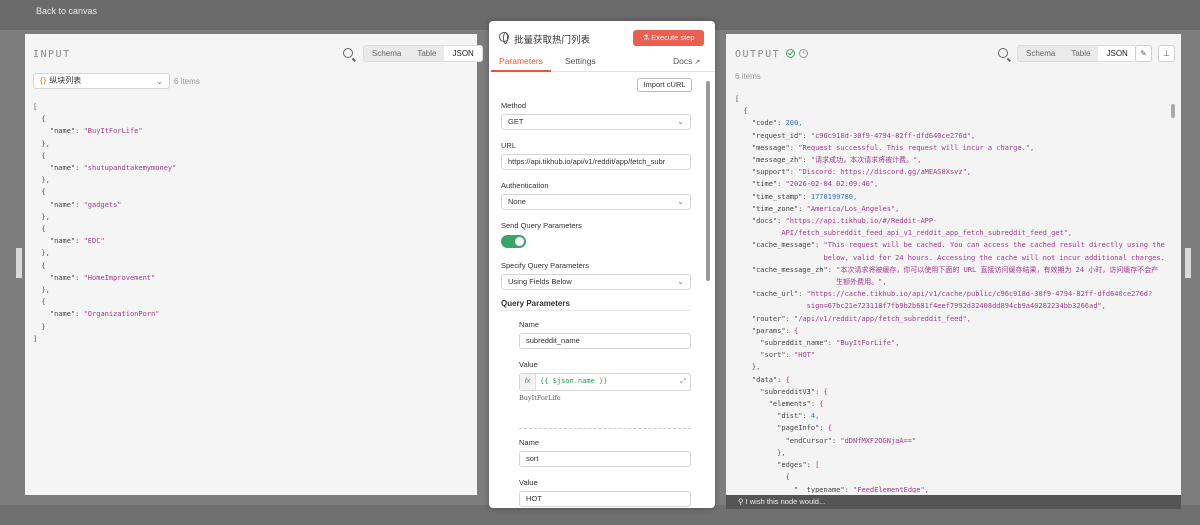  I want to click on node-header: 批量获取热门列表 ⚗ Execute step, so click(602, 37).